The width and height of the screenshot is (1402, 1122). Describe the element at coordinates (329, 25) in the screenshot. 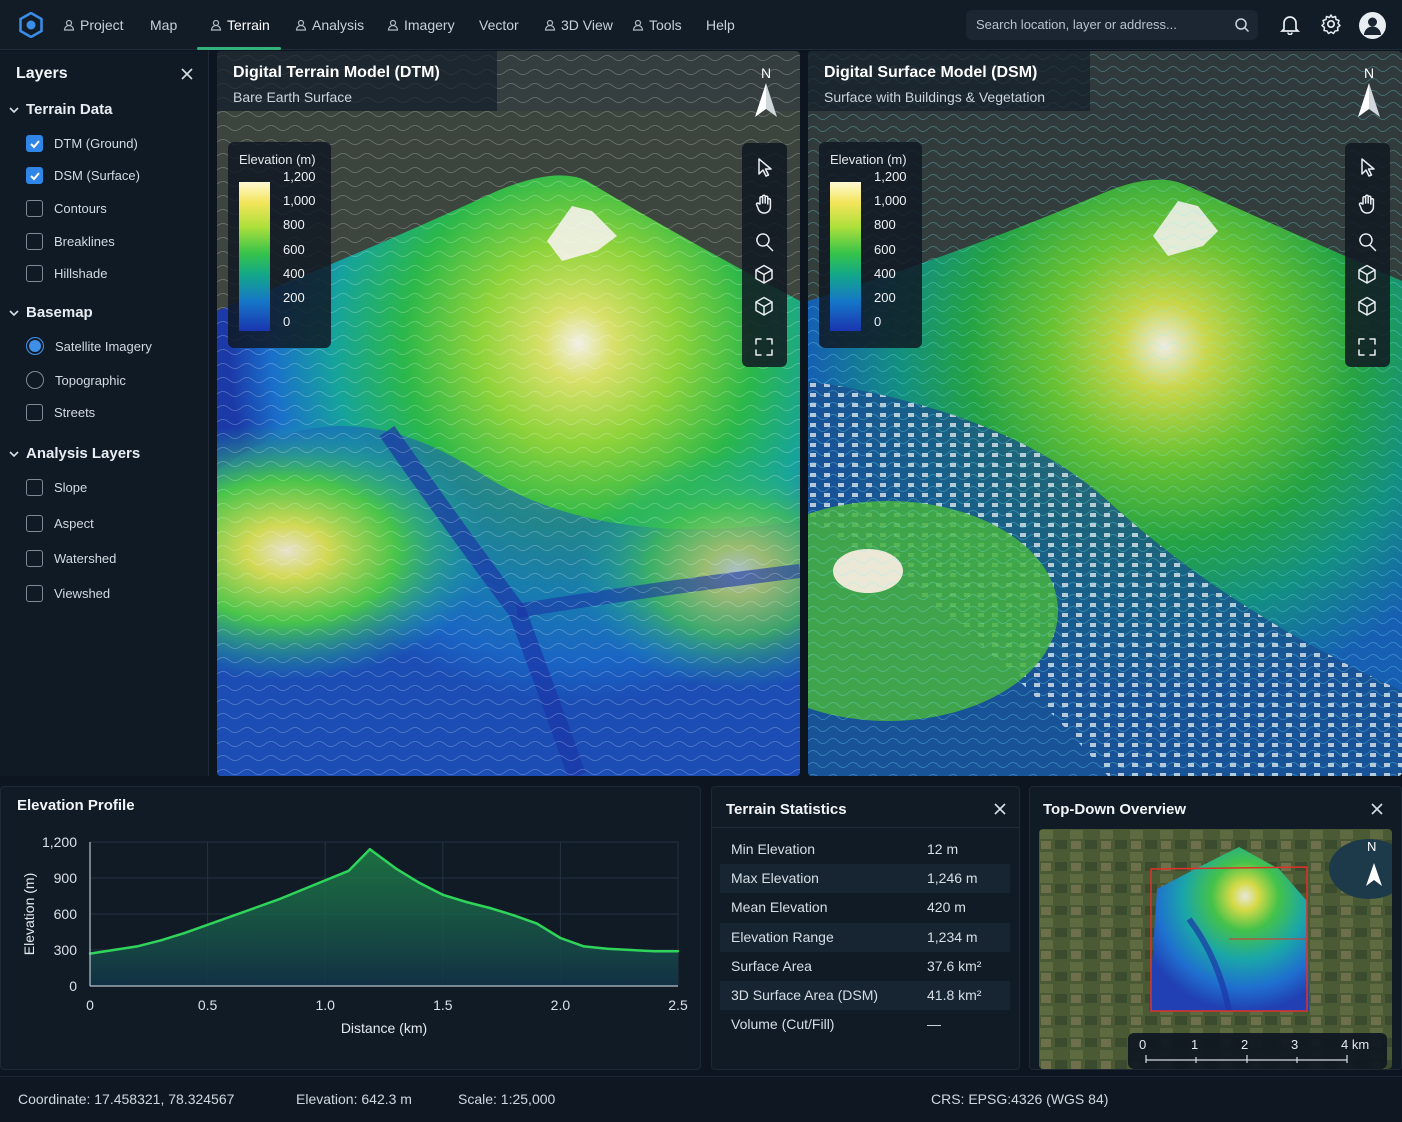

I see `nav-tab-analysis: Analysis` at that location.